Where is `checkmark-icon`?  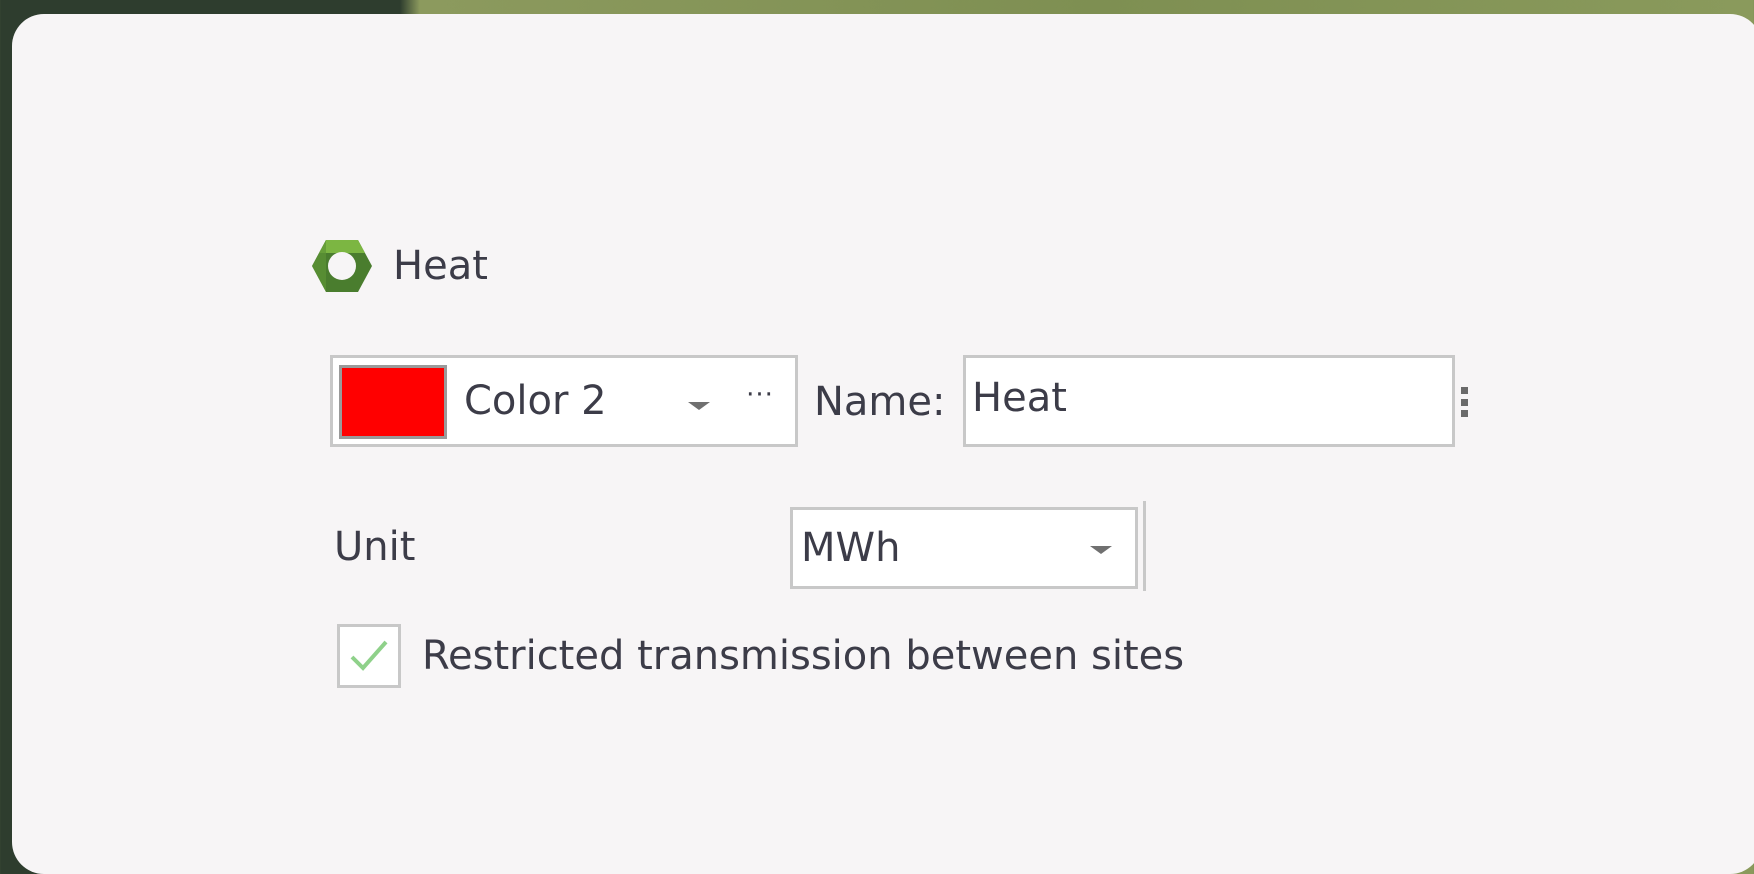
checkmark-icon is located at coordinates (369, 655).